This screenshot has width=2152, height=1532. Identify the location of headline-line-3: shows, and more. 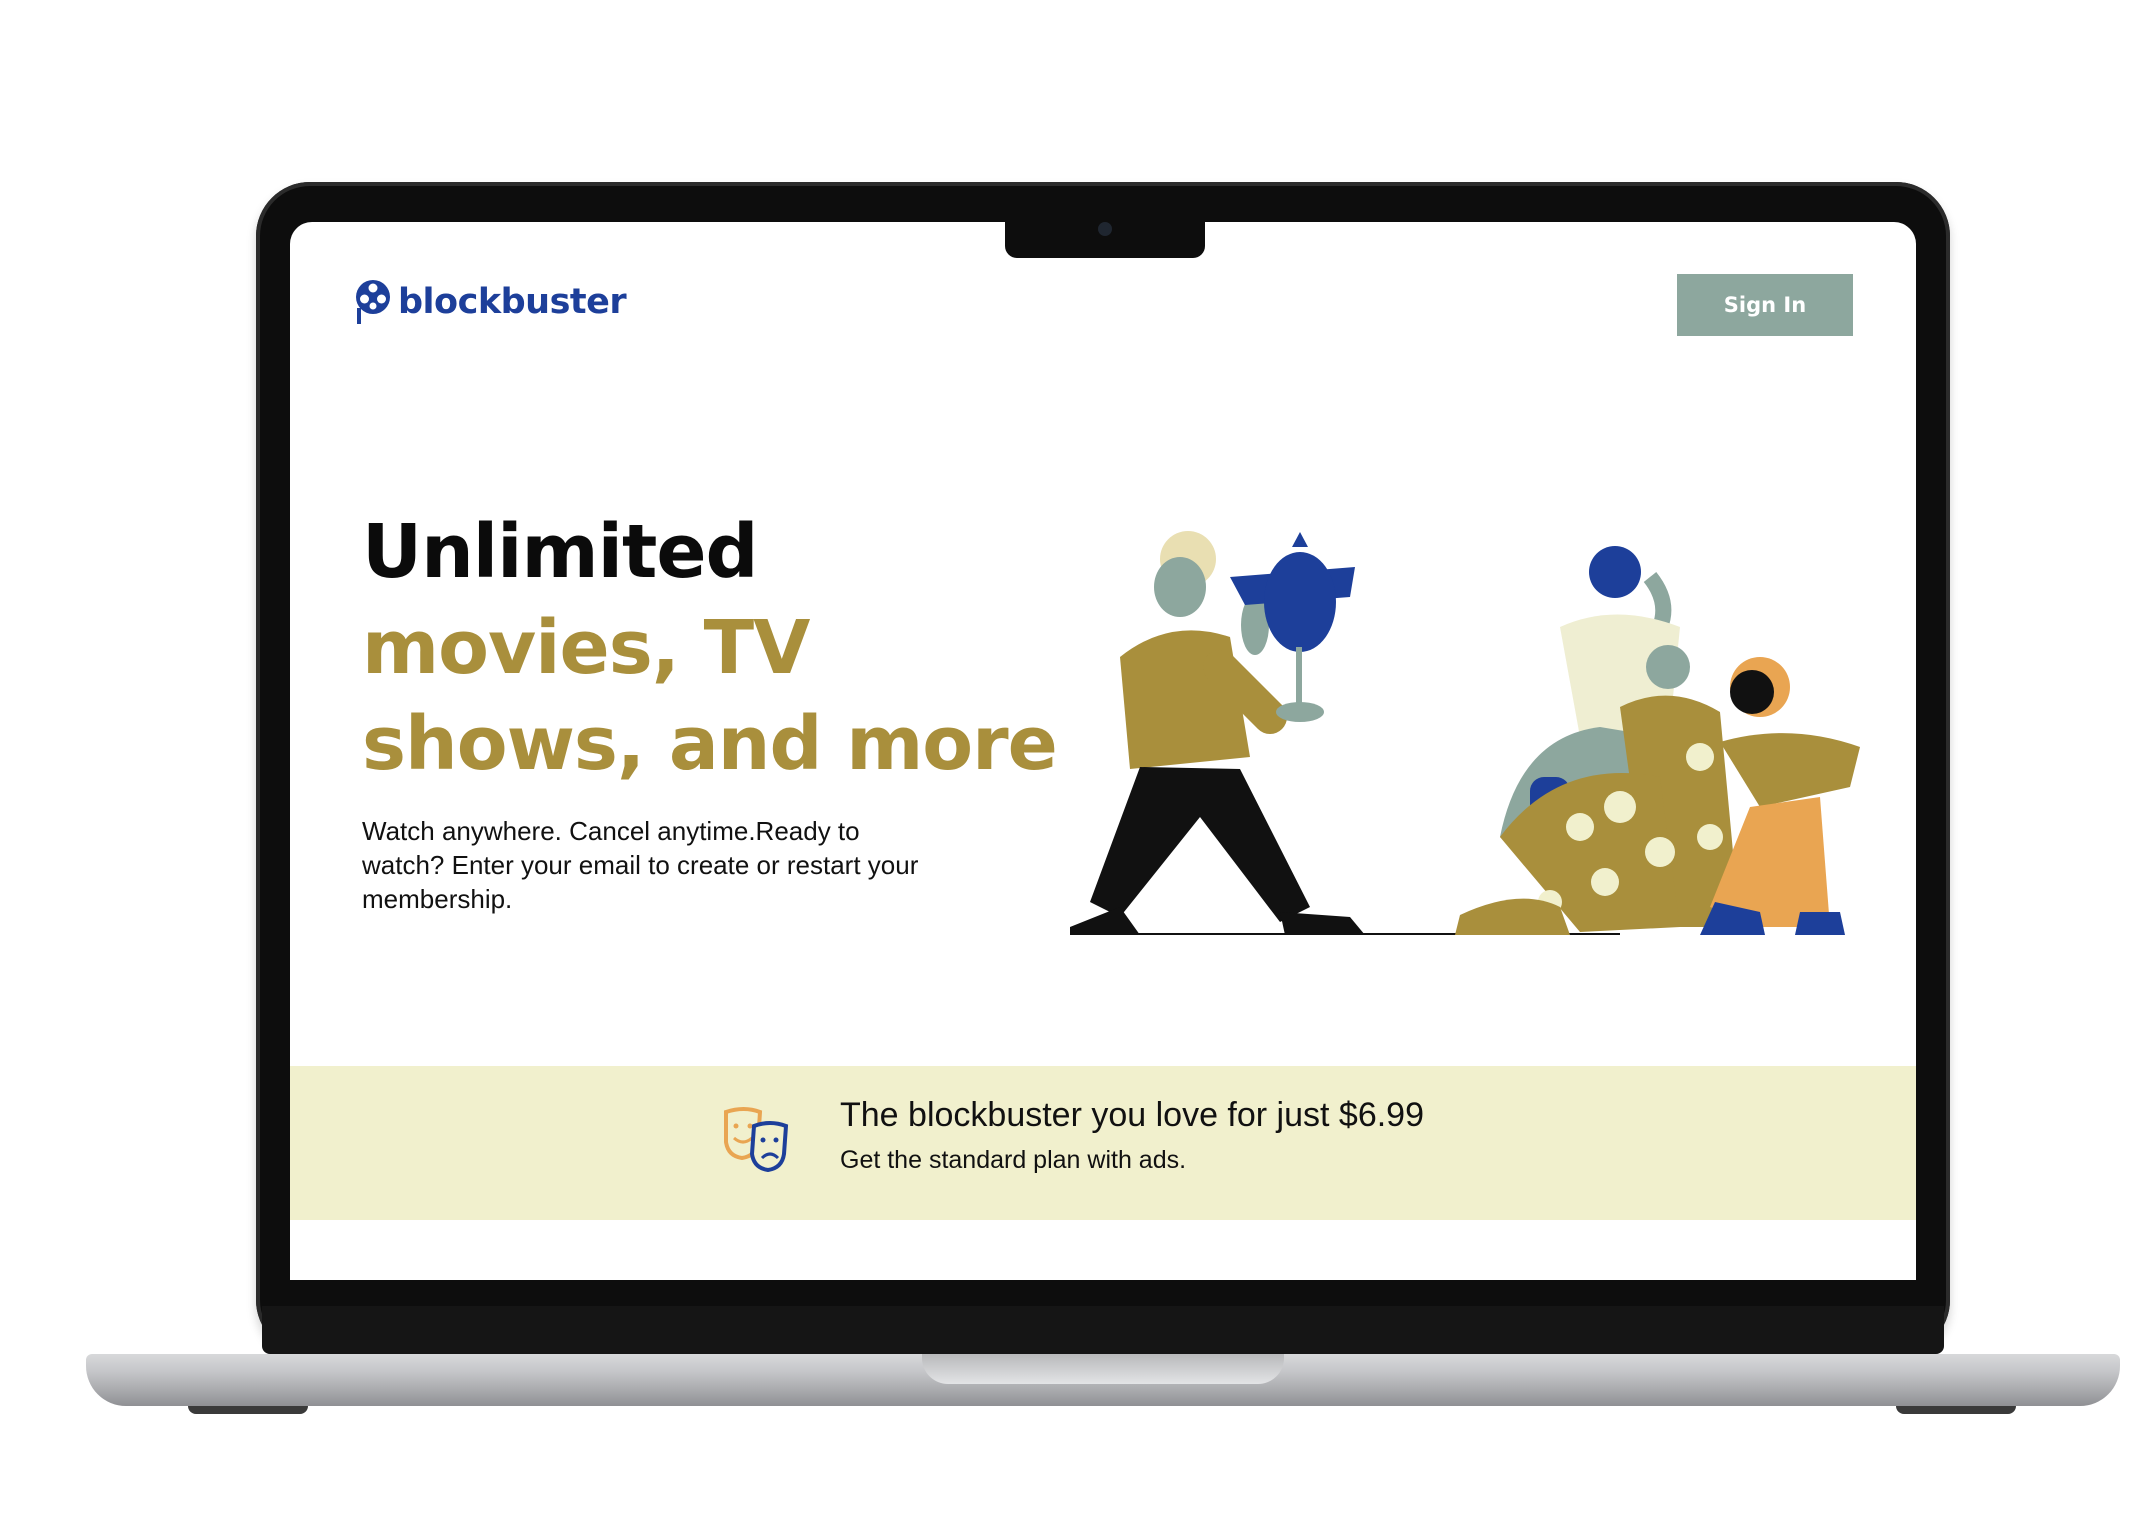
(710, 744).